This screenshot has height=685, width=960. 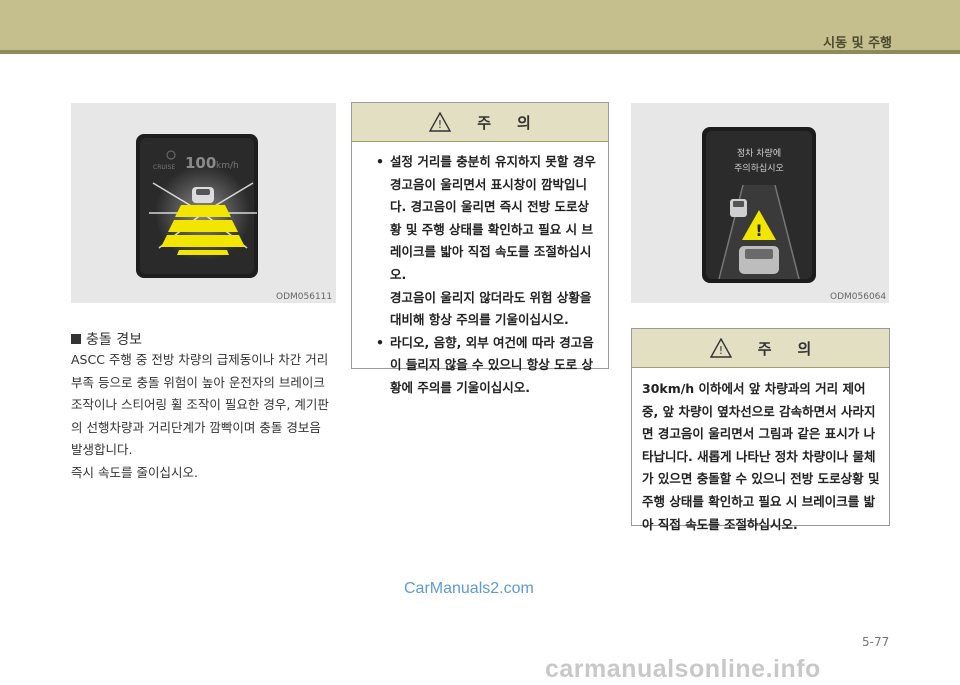 What do you see at coordinates (858, 297) in the screenshot?
I see `figure-code: ODM056064` at bounding box center [858, 297].